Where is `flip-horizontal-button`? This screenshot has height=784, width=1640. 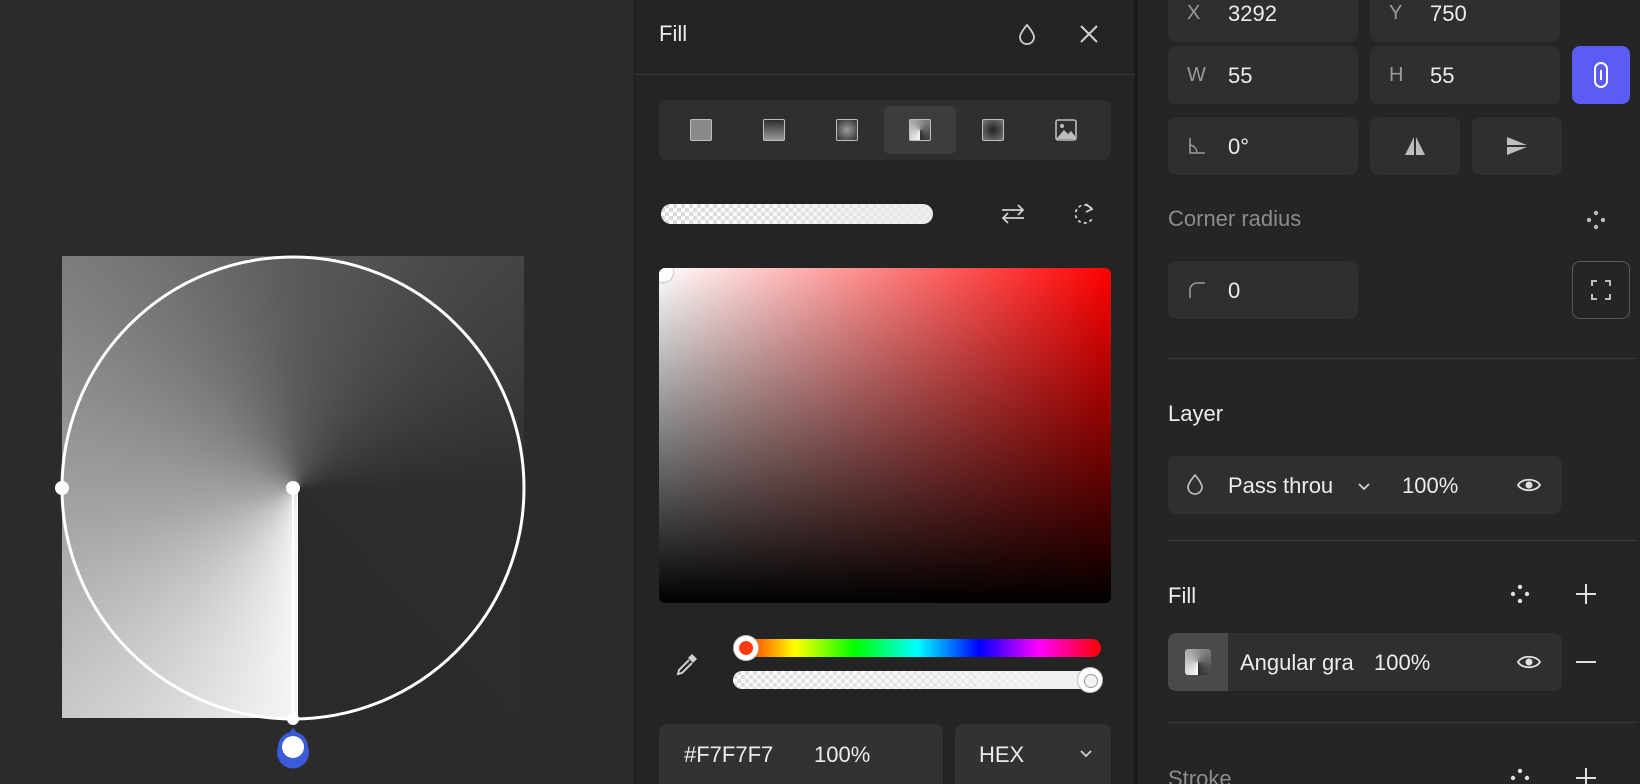 flip-horizontal-button is located at coordinates (1415, 146).